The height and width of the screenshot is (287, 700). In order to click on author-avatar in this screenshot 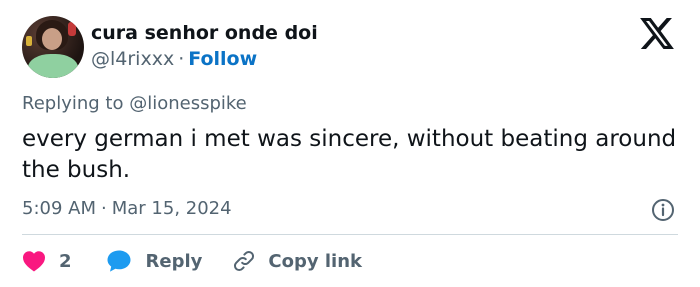, I will do `click(53, 47)`.